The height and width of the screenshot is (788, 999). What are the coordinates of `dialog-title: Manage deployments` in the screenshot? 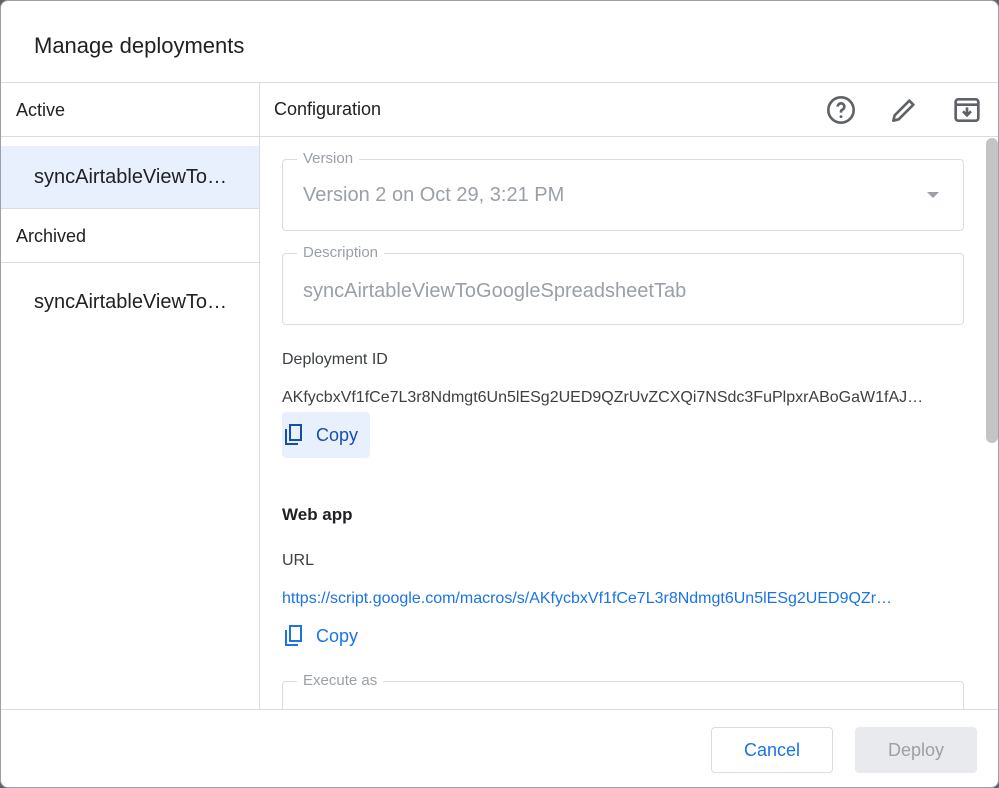 It's located at (139, 45).